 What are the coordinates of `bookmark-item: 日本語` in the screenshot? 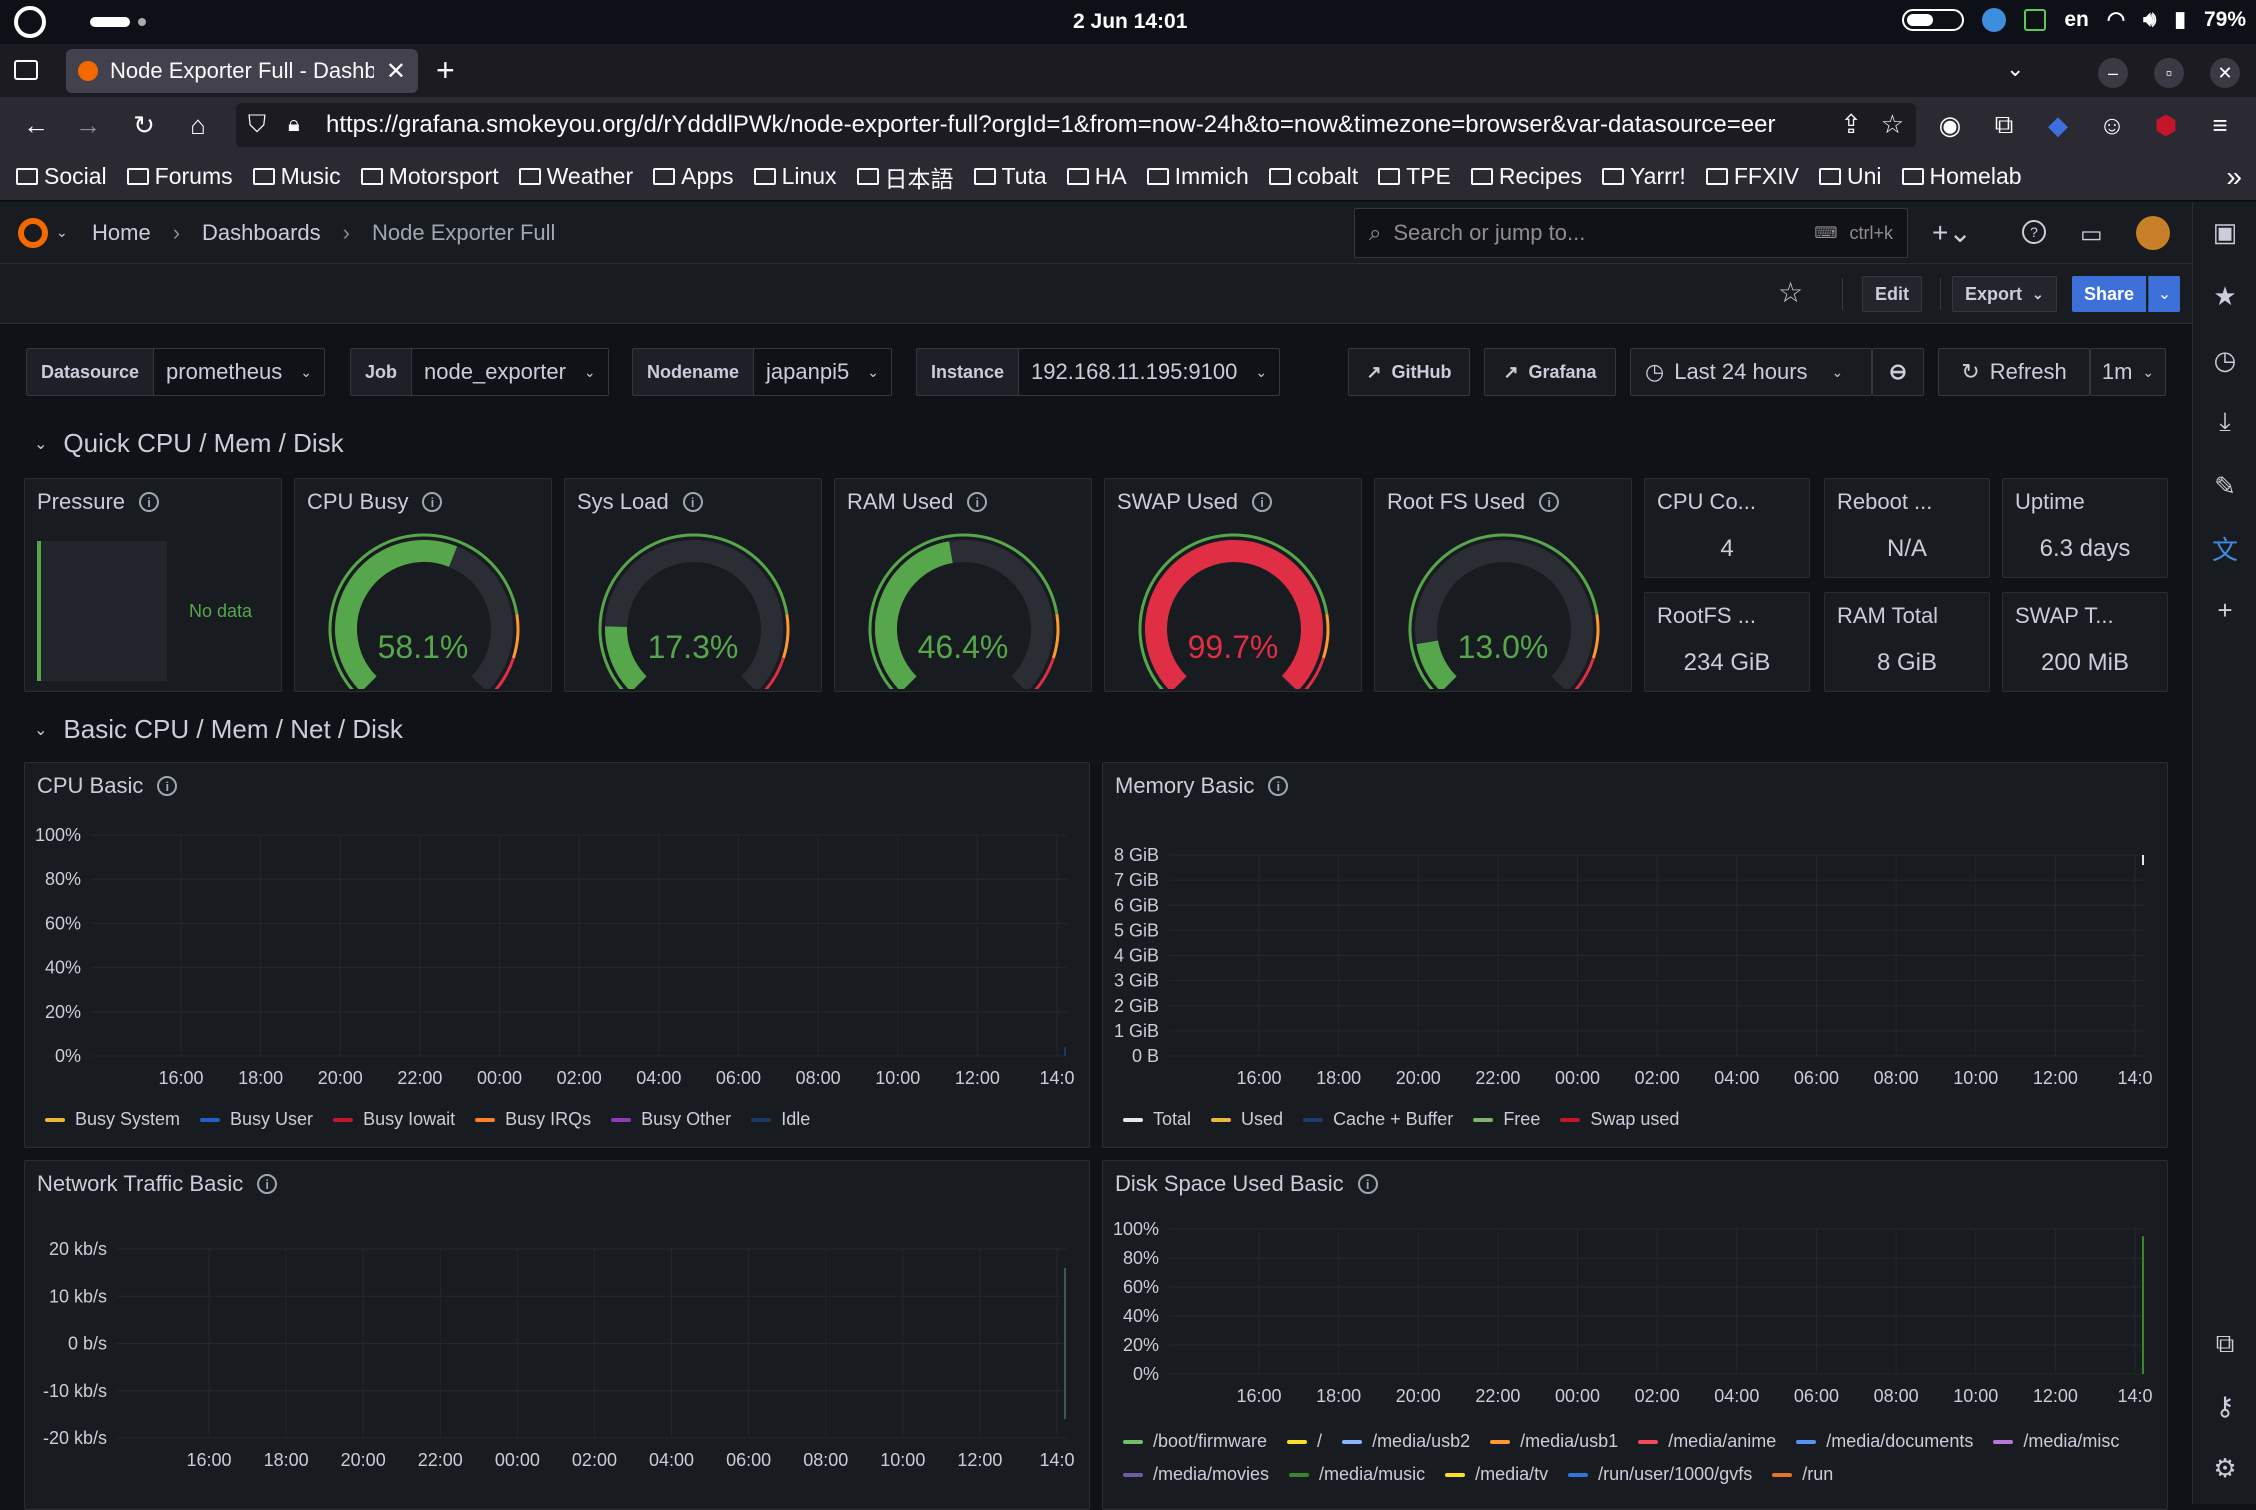 It's located at (905, 177).